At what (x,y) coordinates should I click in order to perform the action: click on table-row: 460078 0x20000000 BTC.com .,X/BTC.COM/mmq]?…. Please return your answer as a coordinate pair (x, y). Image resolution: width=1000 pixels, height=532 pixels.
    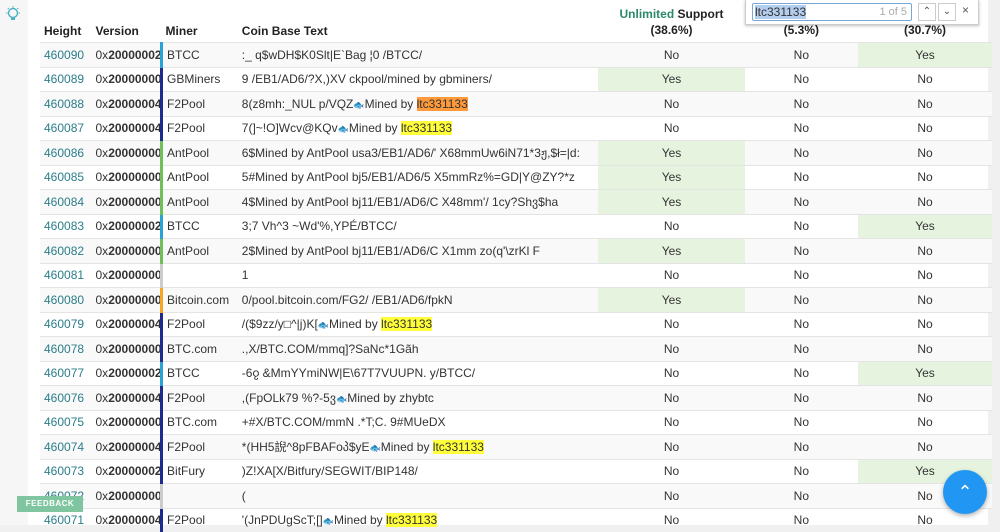
    Looking at the image, I should click on (516, 348).